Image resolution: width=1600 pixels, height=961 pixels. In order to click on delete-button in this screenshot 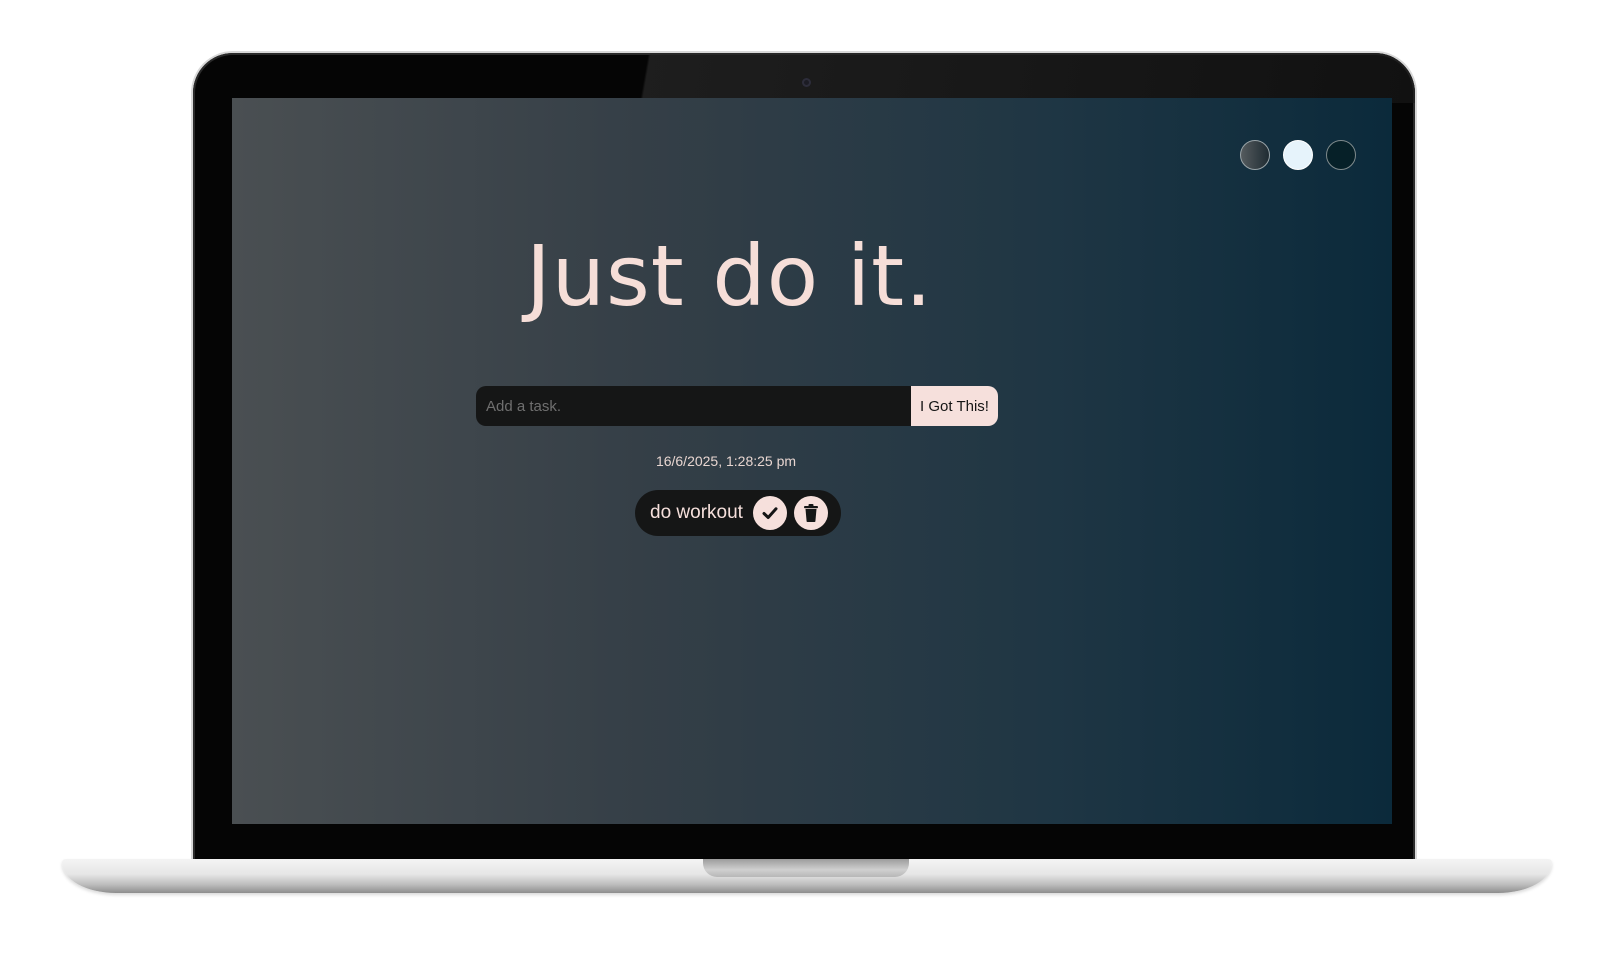, I will do `click(810, 513)`.